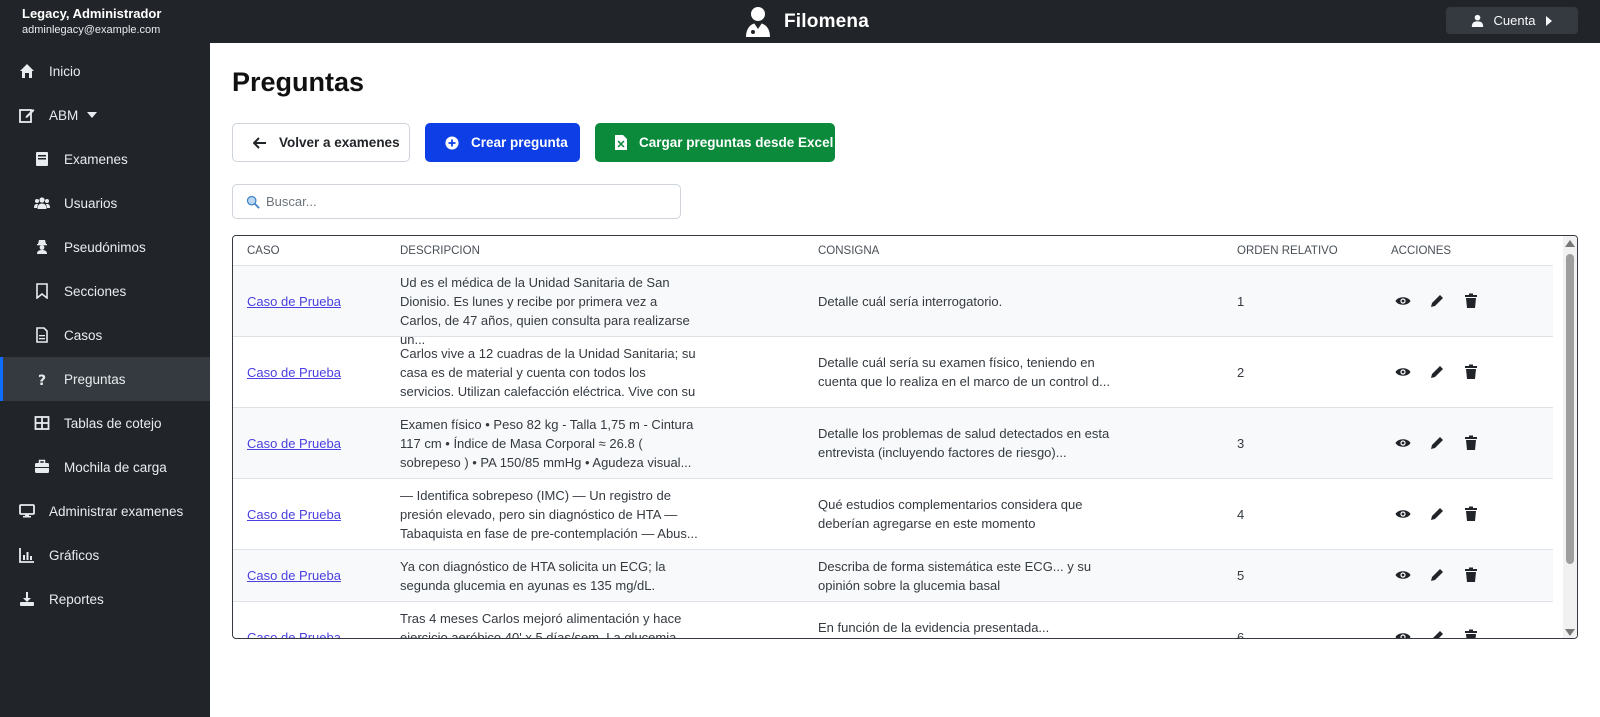 The image size is (1600, 717). Describe the element at coordinates (1241, 443) in the screenshot. I see `order-cell: 3` at that location.